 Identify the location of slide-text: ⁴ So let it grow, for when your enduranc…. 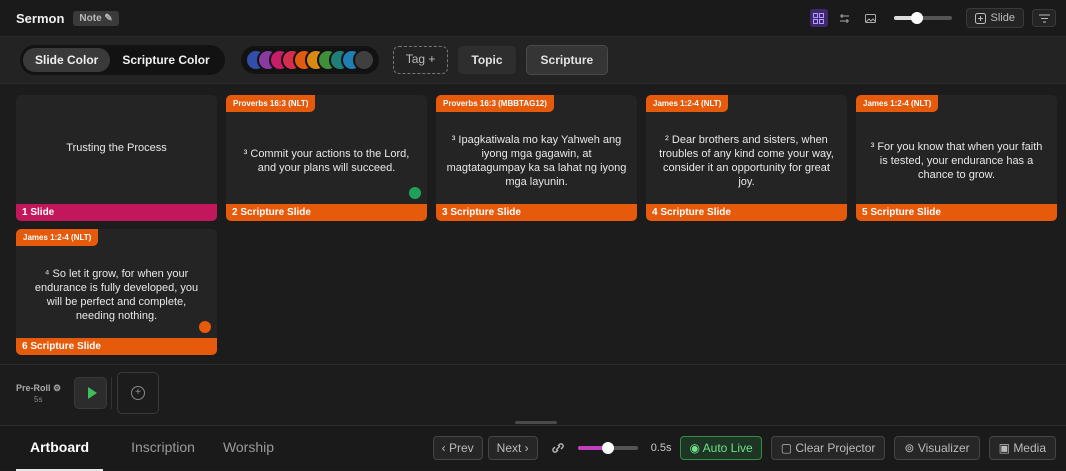
(116, 295).